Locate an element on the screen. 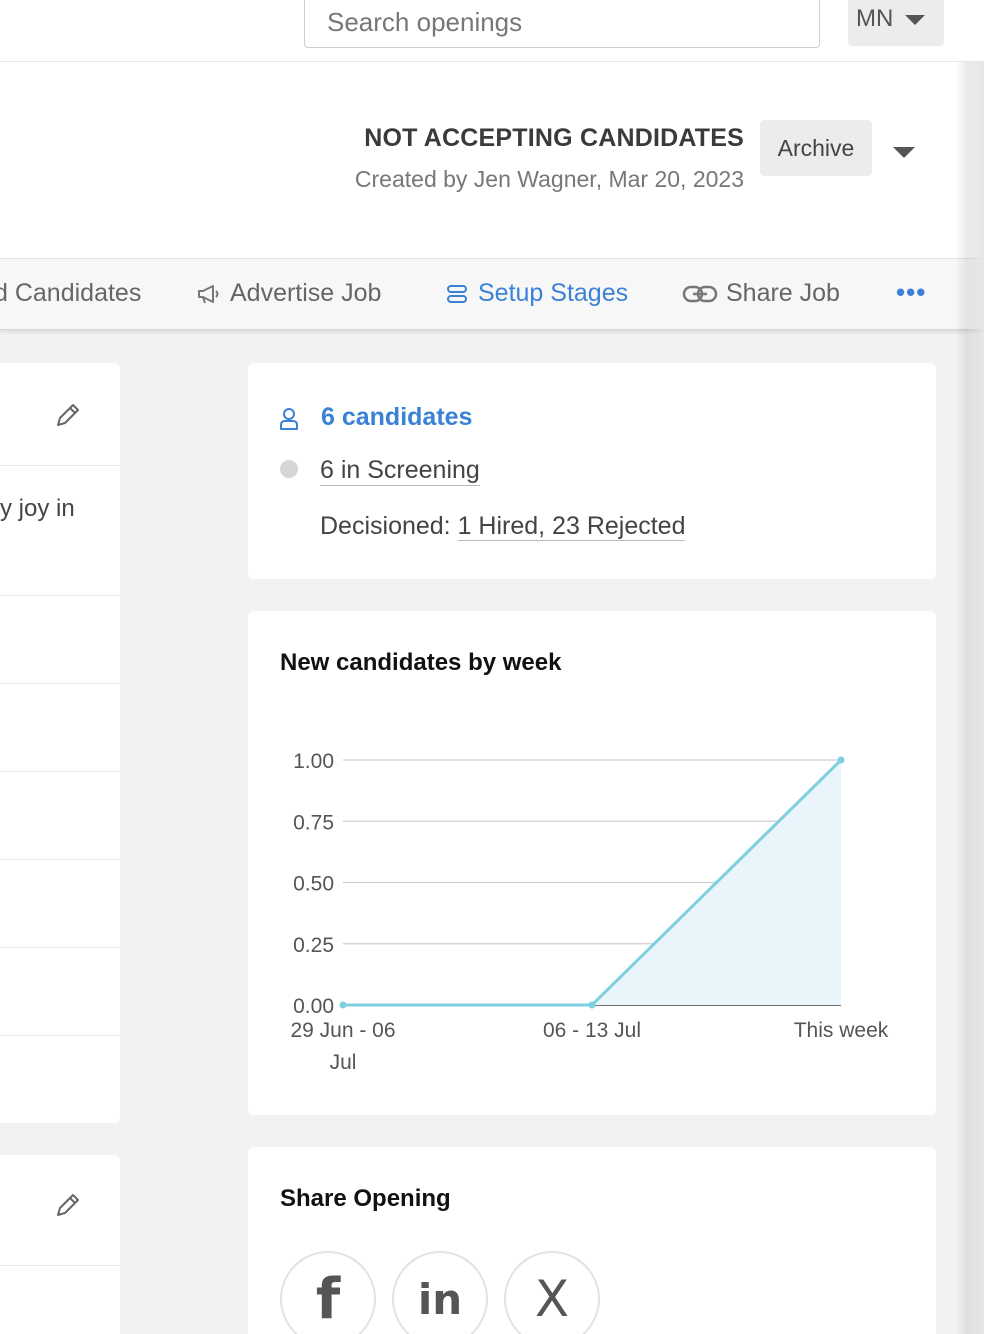  y-tick-label: 1.00 is located at coordinates (313, 761).